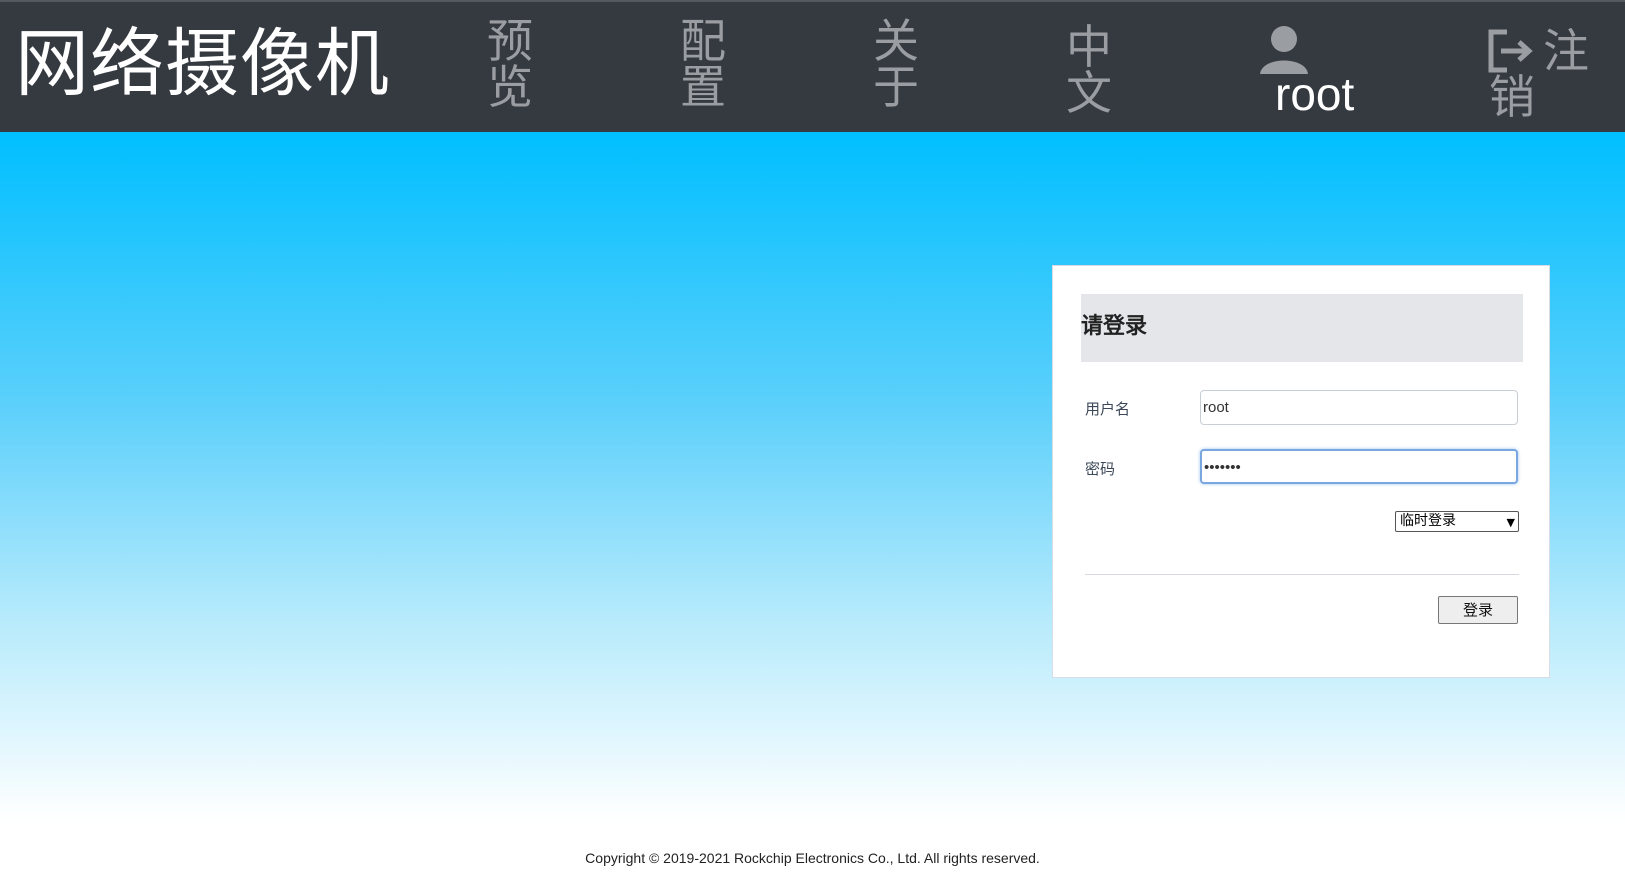 The width and height of the screenshot is (1625, 884). I want to click on login-card-header: 请登录, so click(1302, 328).